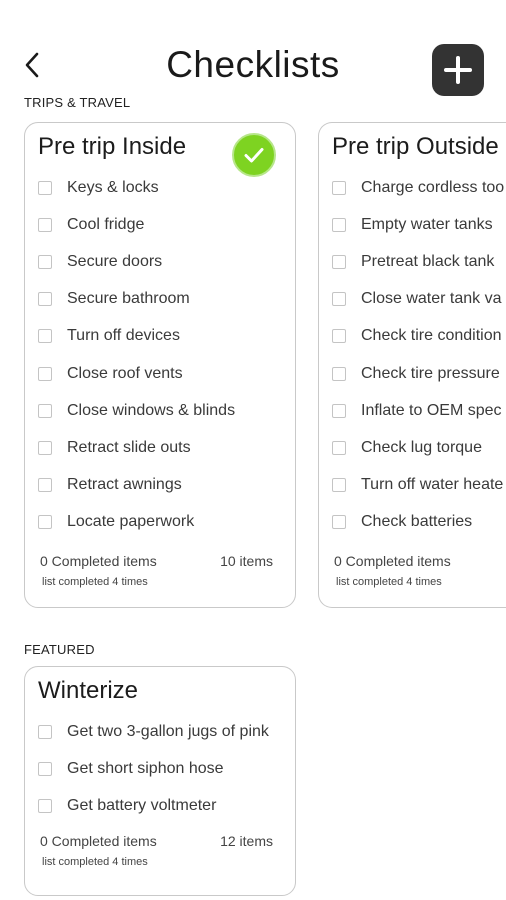 This screenshot has height=900, width=506. I want to click on list-item: Check lug torque, so click(419, 447).